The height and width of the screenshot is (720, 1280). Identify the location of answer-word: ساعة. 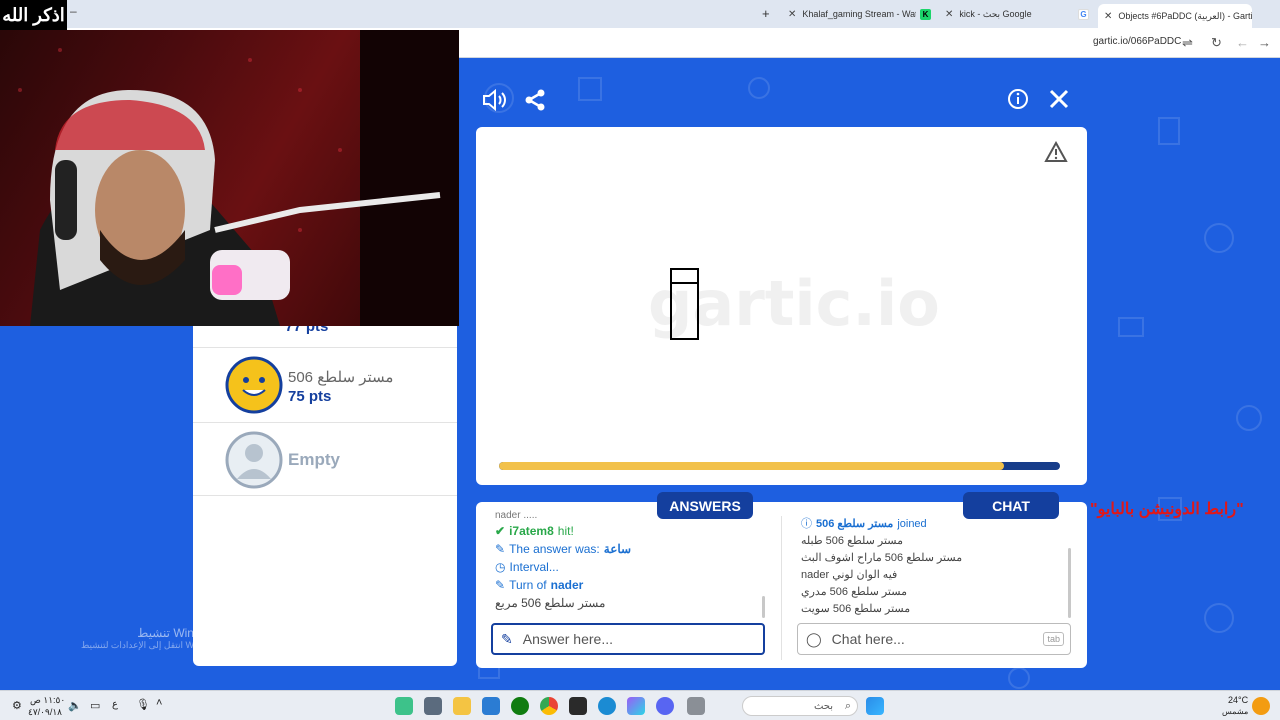
(617, 549).